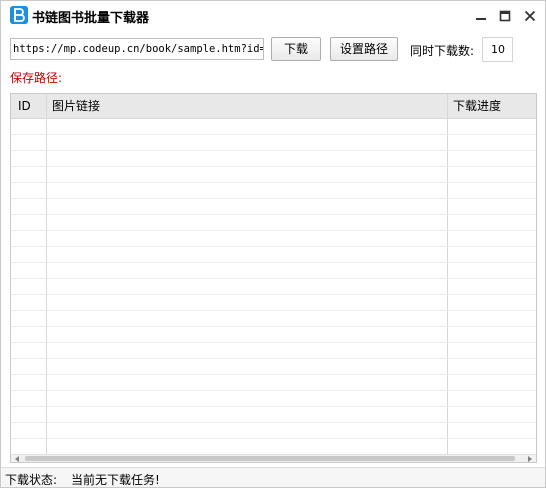 This screenshot has height=488, width=546. What do you see at coordinates (270, 458) in the screenshot?
I see `scrollbar-thumb` at bounding box center [270, 458].